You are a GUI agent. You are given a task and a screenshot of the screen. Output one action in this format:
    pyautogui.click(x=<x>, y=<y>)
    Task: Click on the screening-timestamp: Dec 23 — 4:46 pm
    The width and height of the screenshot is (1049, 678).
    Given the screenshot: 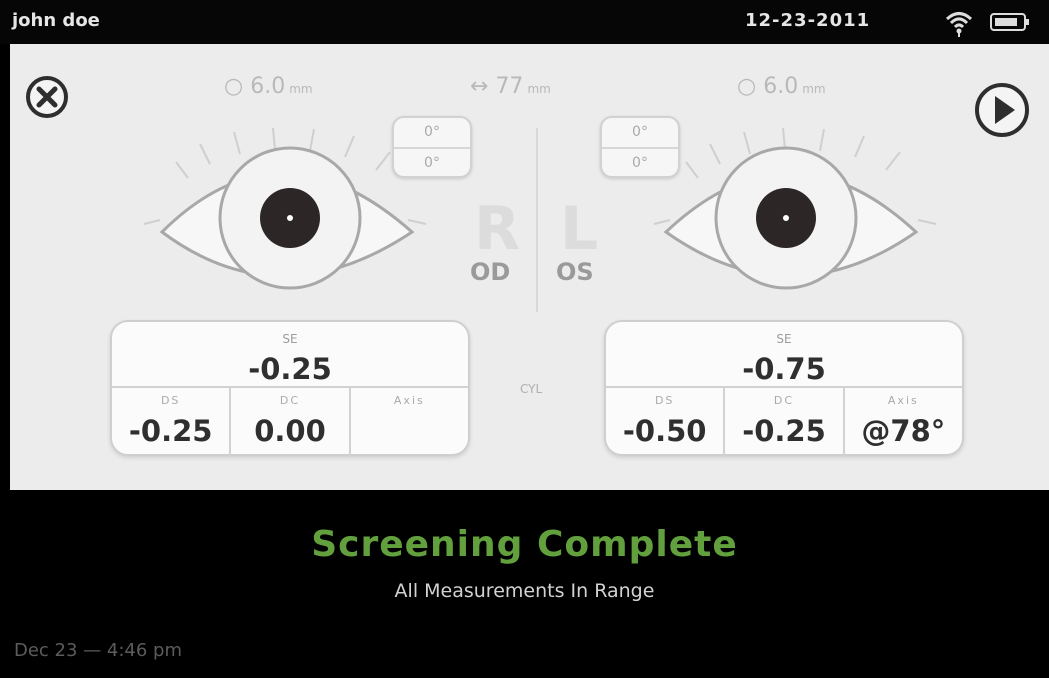 What is the action you would take?
    pyautogui.click(x=98, y=650)
    